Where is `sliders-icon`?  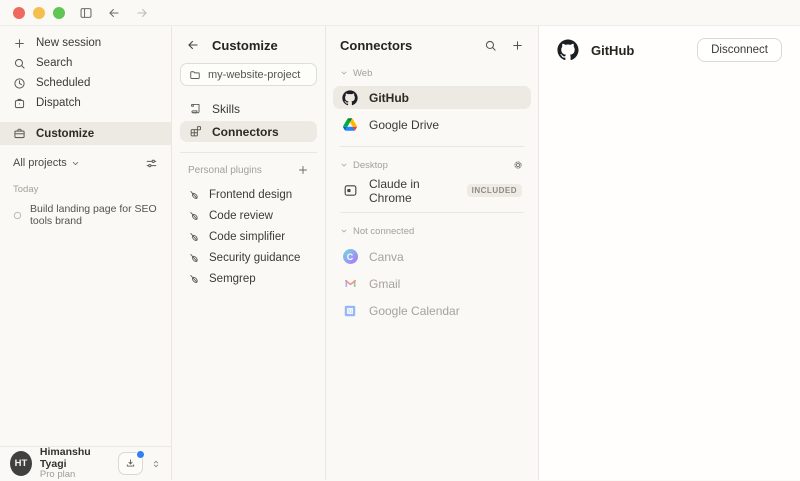
sliders-icon is located at coordinates (151, 163).